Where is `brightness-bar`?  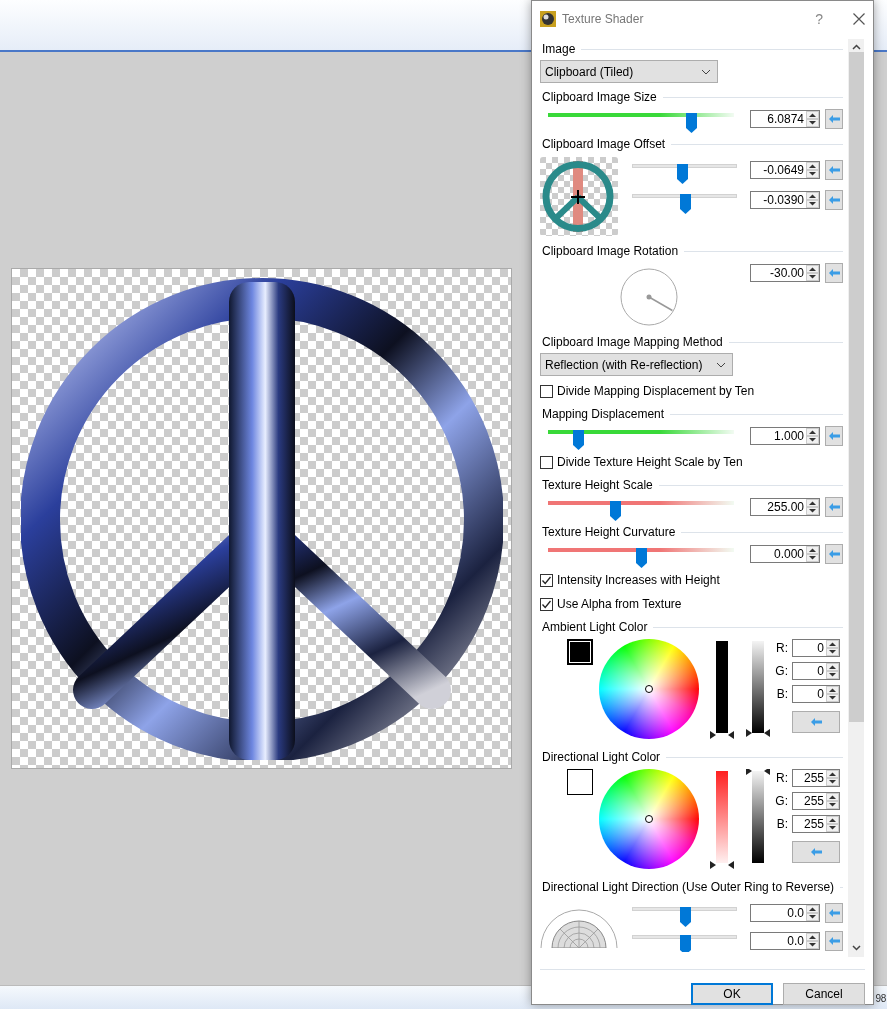 brightness-bar is located at coordinates (758, 689).